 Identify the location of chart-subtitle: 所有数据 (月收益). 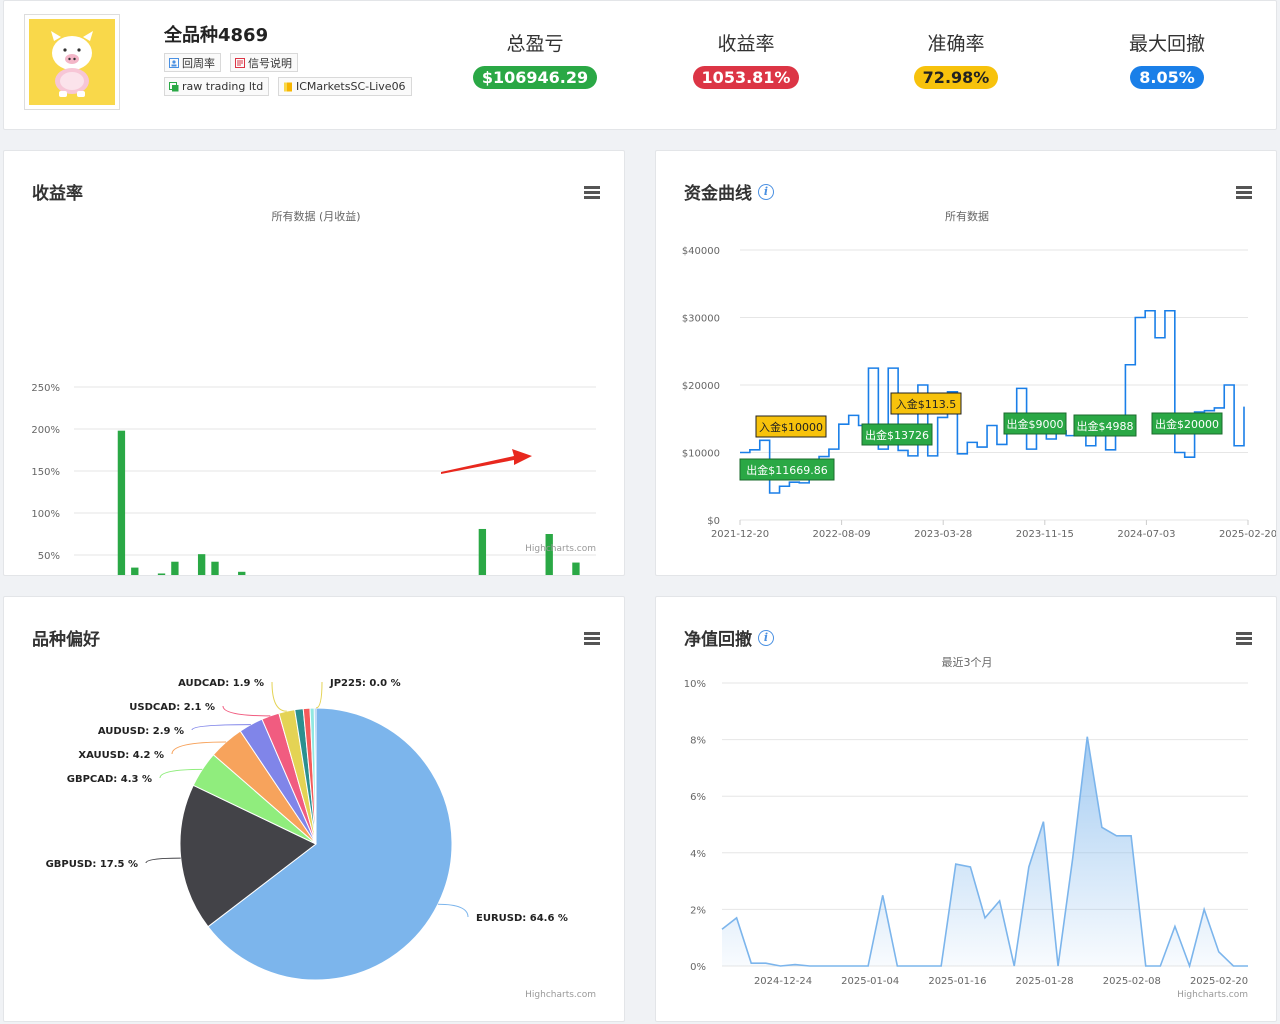
(315, 216).